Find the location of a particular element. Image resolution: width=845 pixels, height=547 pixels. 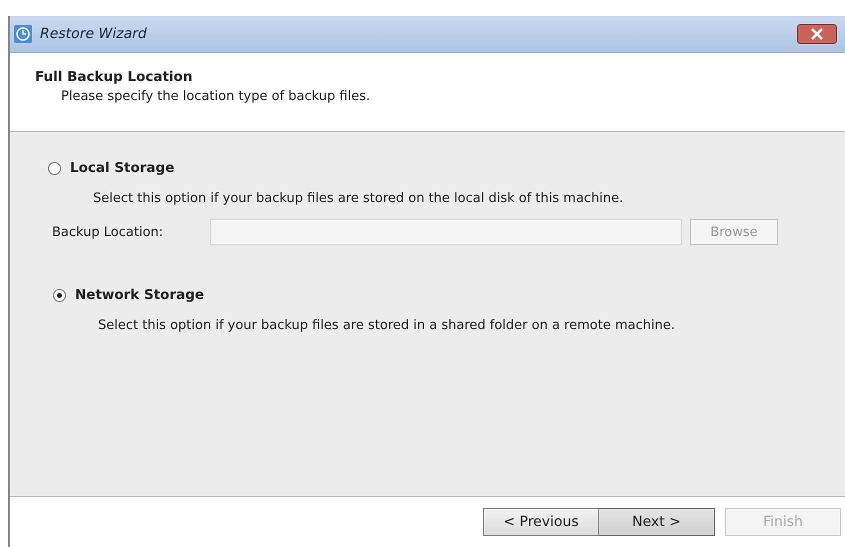

close-icon is located at coordinates (817, 34).